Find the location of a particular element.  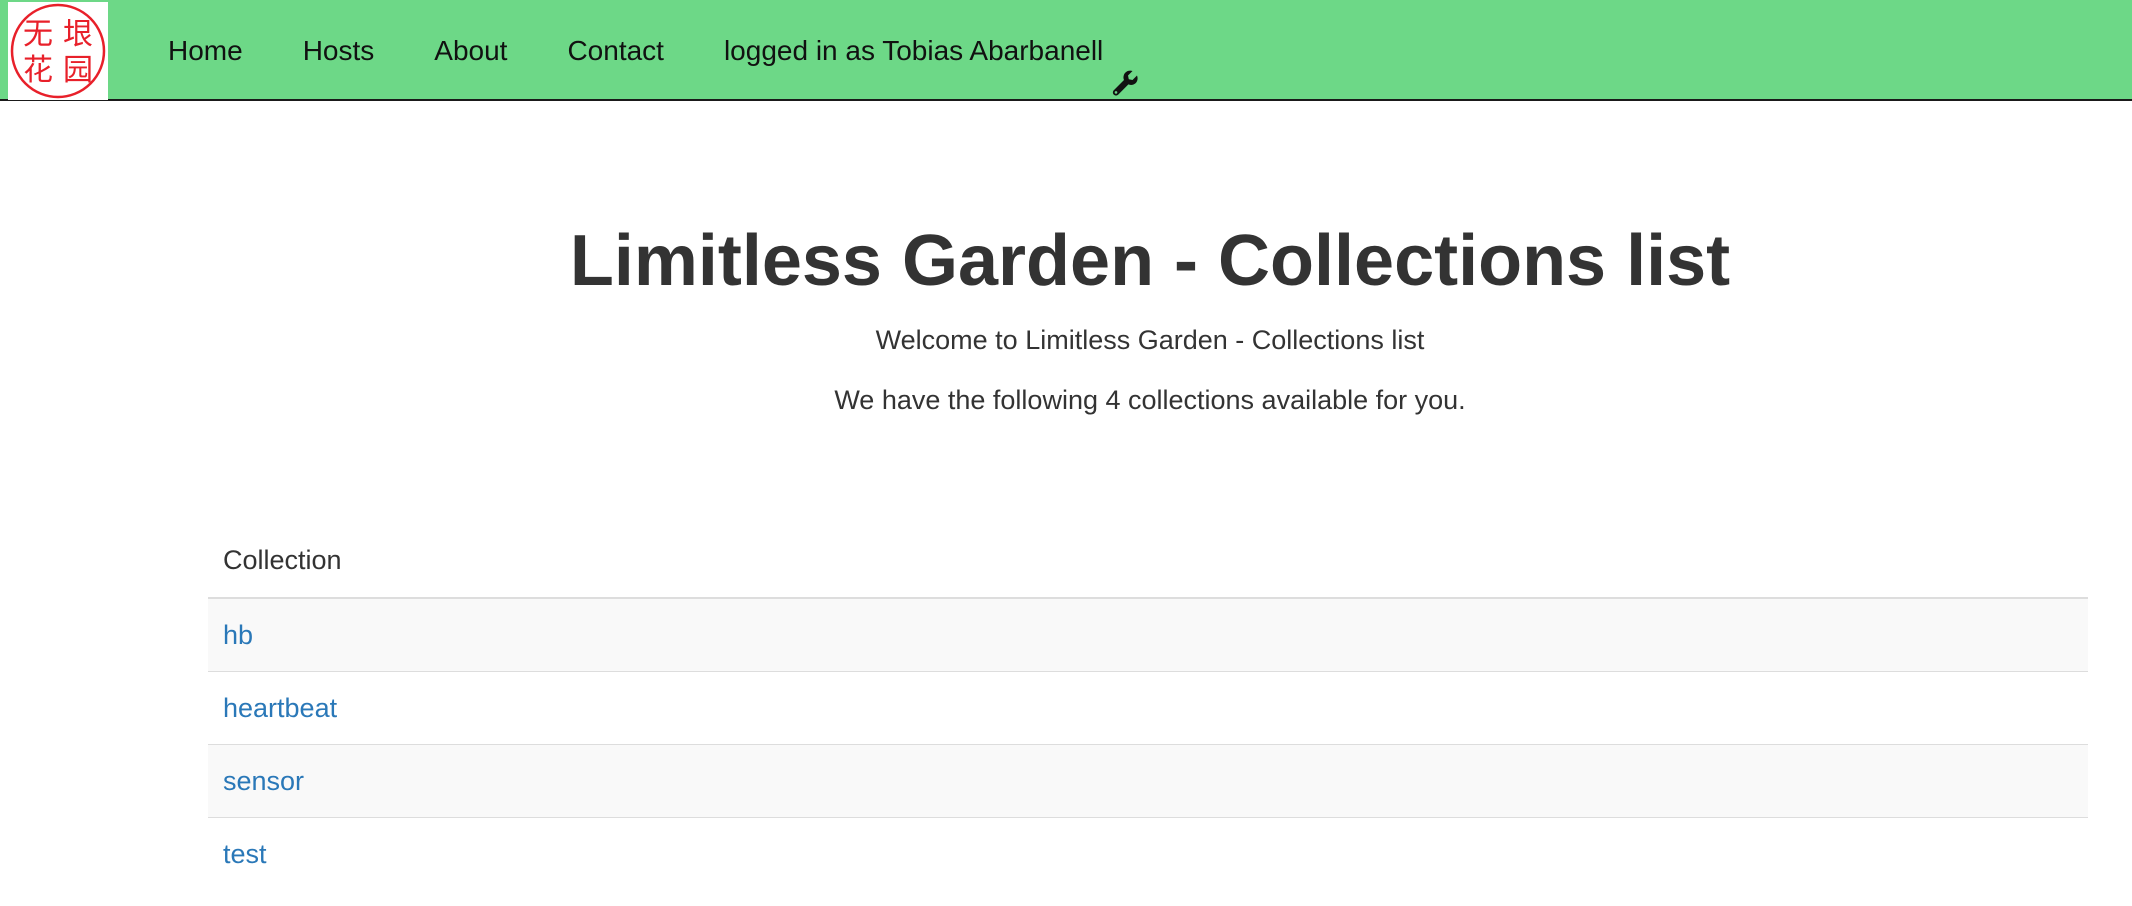

table-row: heartbeat is located at coordinates (1148, 708).